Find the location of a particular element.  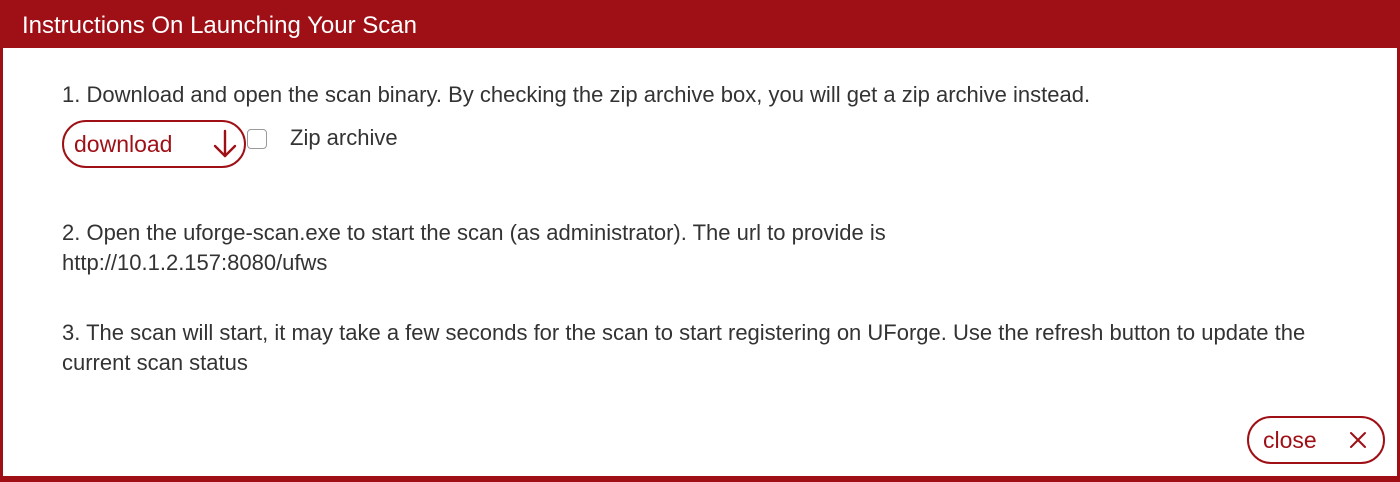

download-row: download Zip archive is located at coordinates (230, 144).